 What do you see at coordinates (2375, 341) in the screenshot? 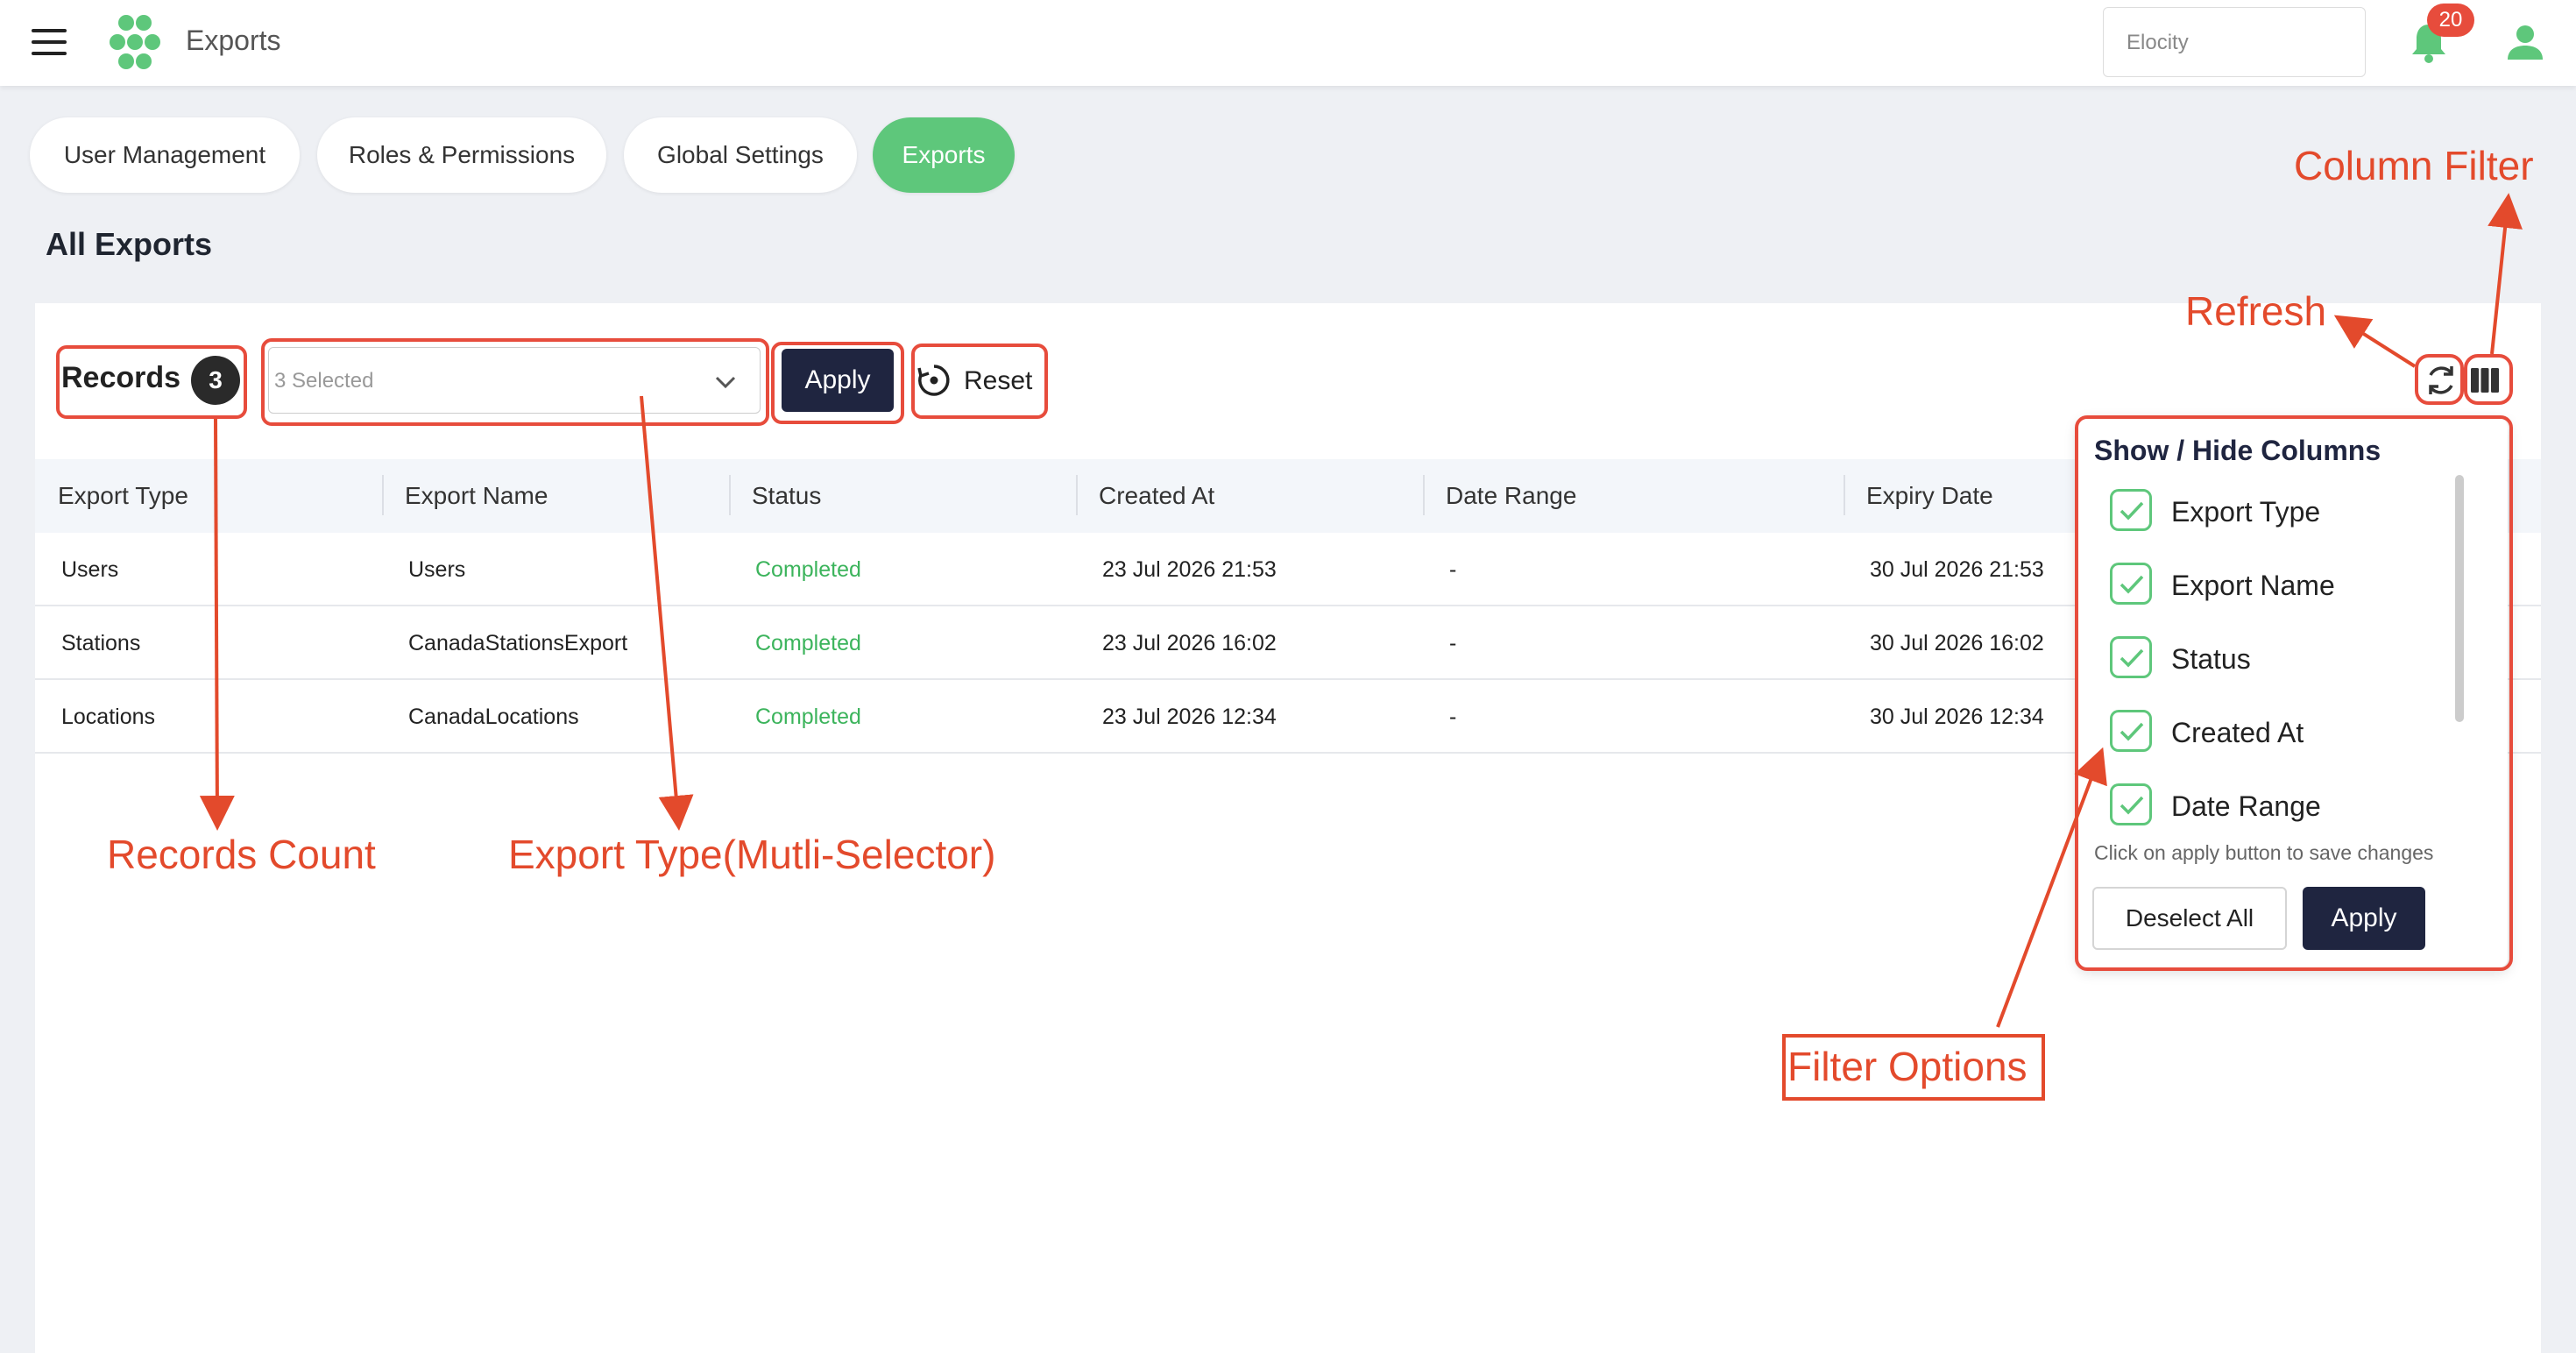
I see `arrow-refresh` at bounding box center [2375, 341].